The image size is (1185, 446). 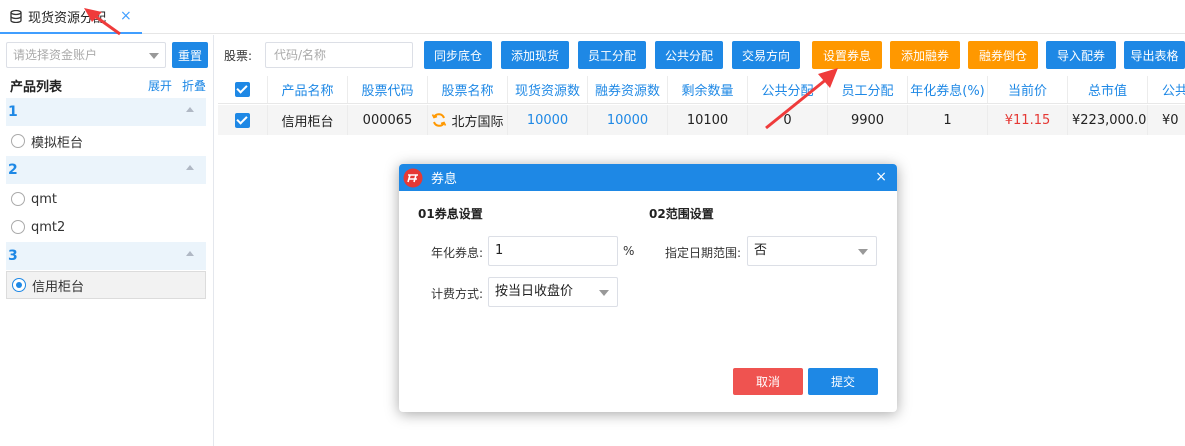 I want to click on annual-rate-input: 1, so click(x=553, y=251).